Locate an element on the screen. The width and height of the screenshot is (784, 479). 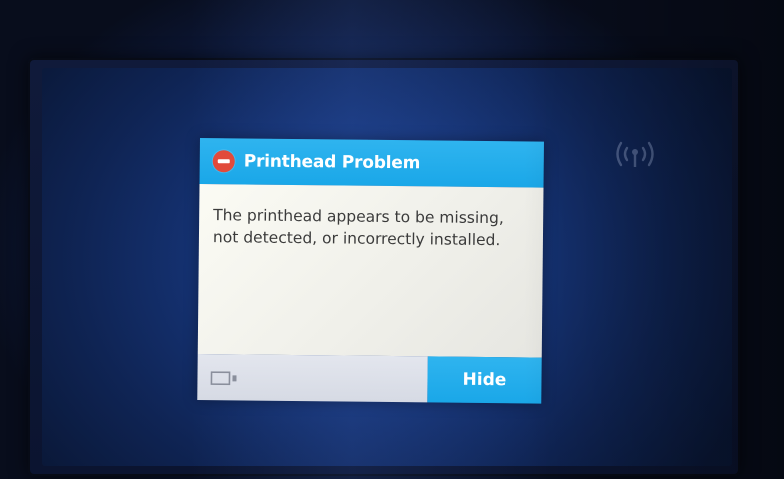
stop-icon is located at coordinates (223, 161).